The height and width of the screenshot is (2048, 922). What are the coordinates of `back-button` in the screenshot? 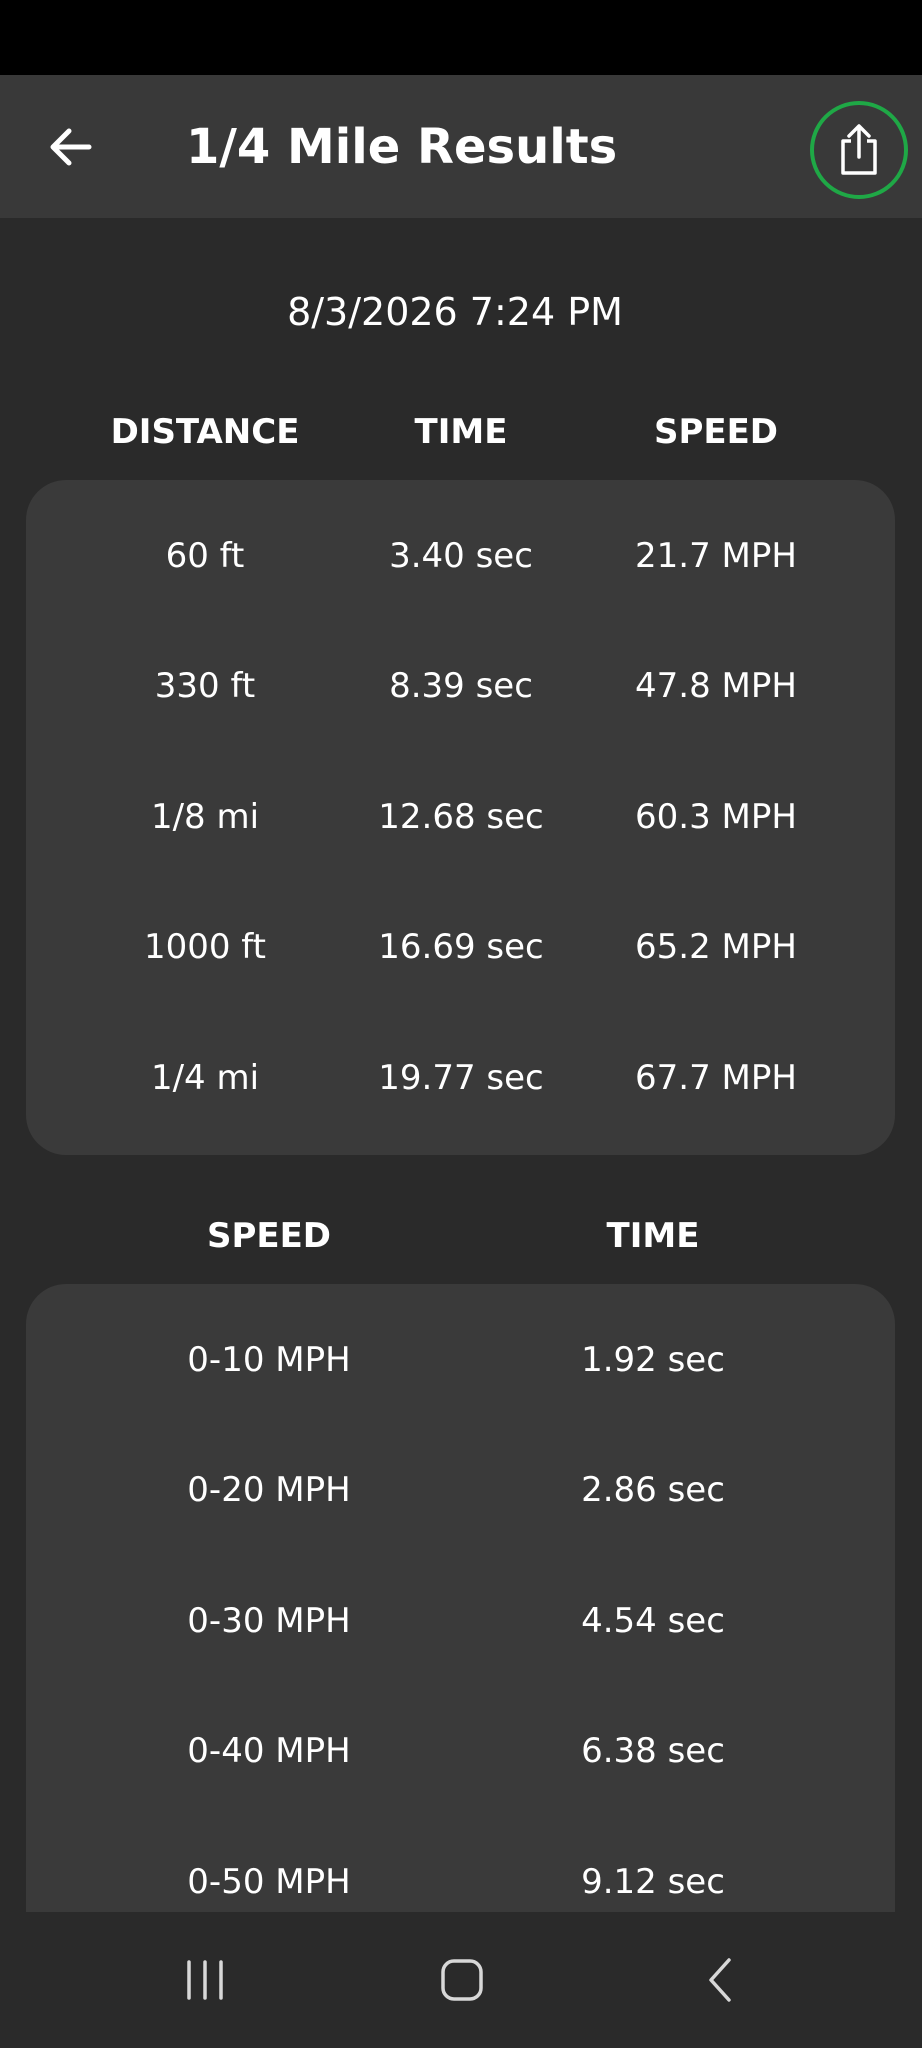 It's located at (70, 147).